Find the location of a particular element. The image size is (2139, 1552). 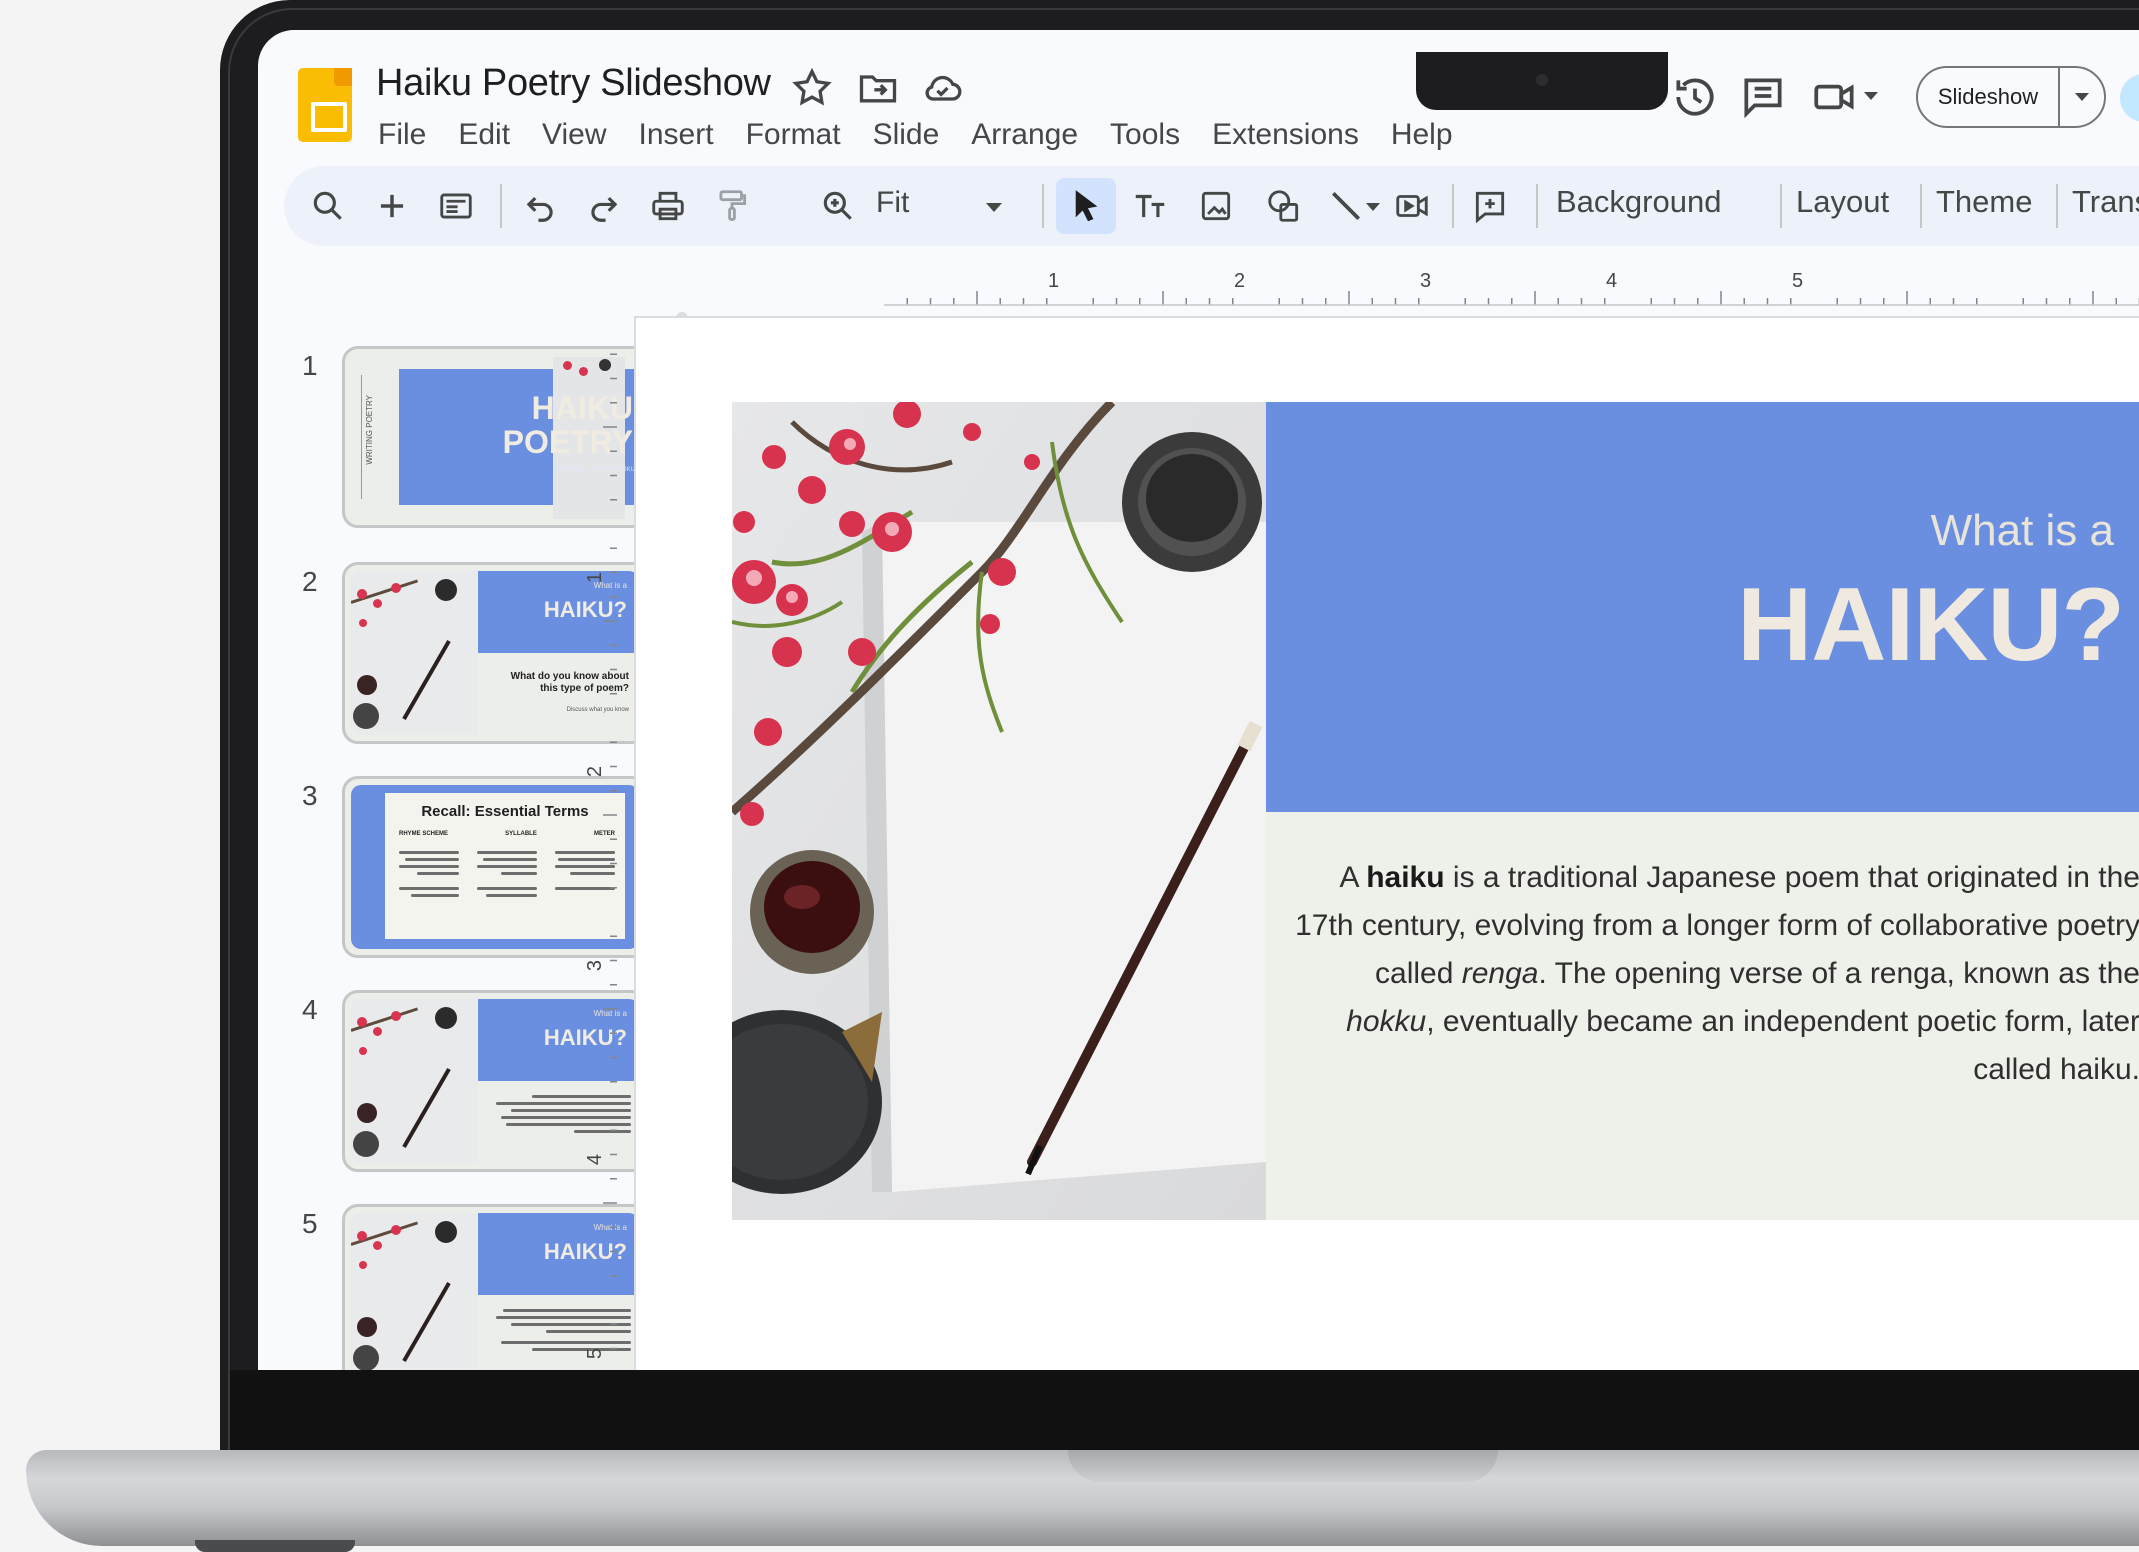

thumb-columns: RHYME SCHEME SYLLABLE METER is located at coordinates (507, 834).